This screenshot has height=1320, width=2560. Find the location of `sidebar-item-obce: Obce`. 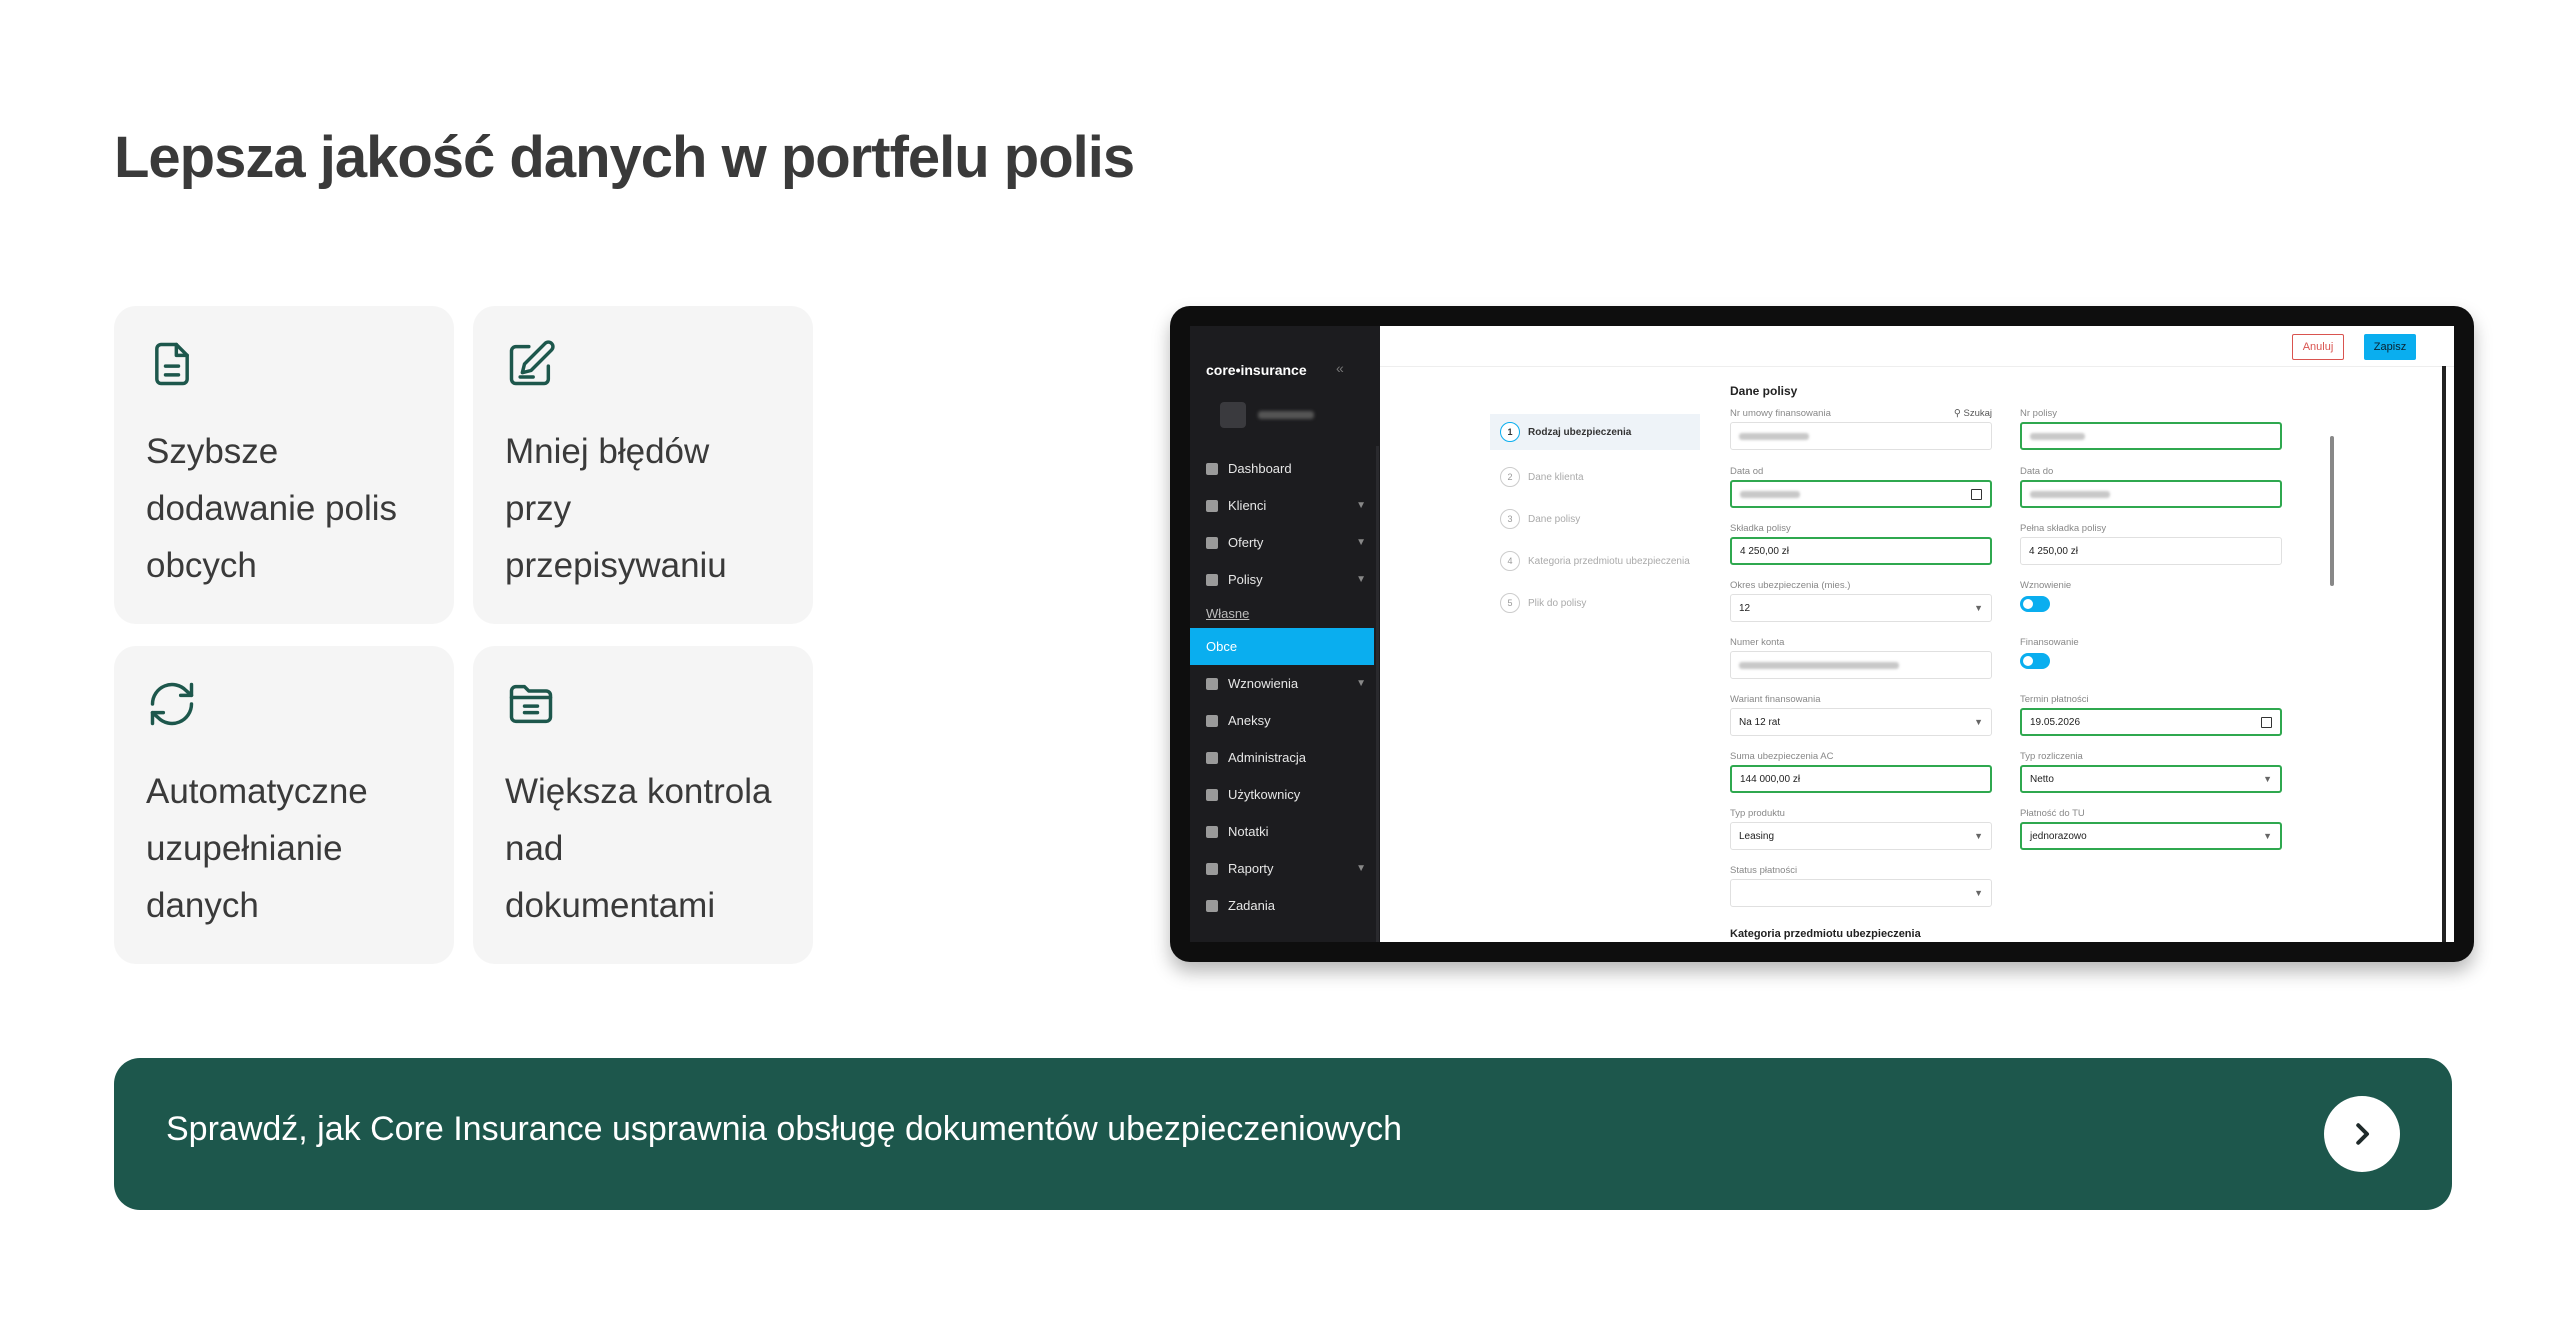

sidebar-item-obce: Obce is located at coordinates (1282, 646).